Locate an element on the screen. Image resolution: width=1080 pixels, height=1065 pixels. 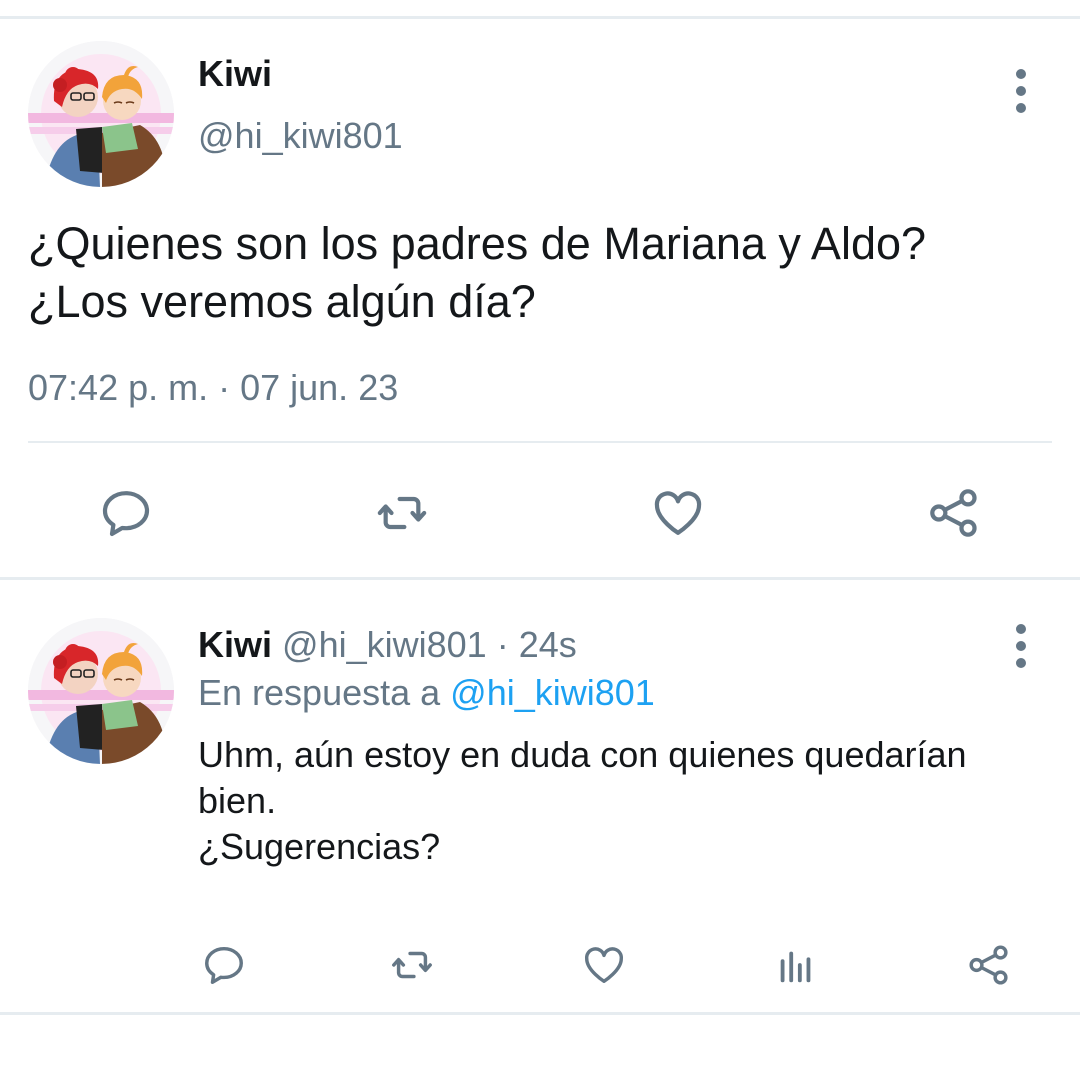
tweet-text-line: ¿Los veremos algún día? is located at coordinates (282, 301).